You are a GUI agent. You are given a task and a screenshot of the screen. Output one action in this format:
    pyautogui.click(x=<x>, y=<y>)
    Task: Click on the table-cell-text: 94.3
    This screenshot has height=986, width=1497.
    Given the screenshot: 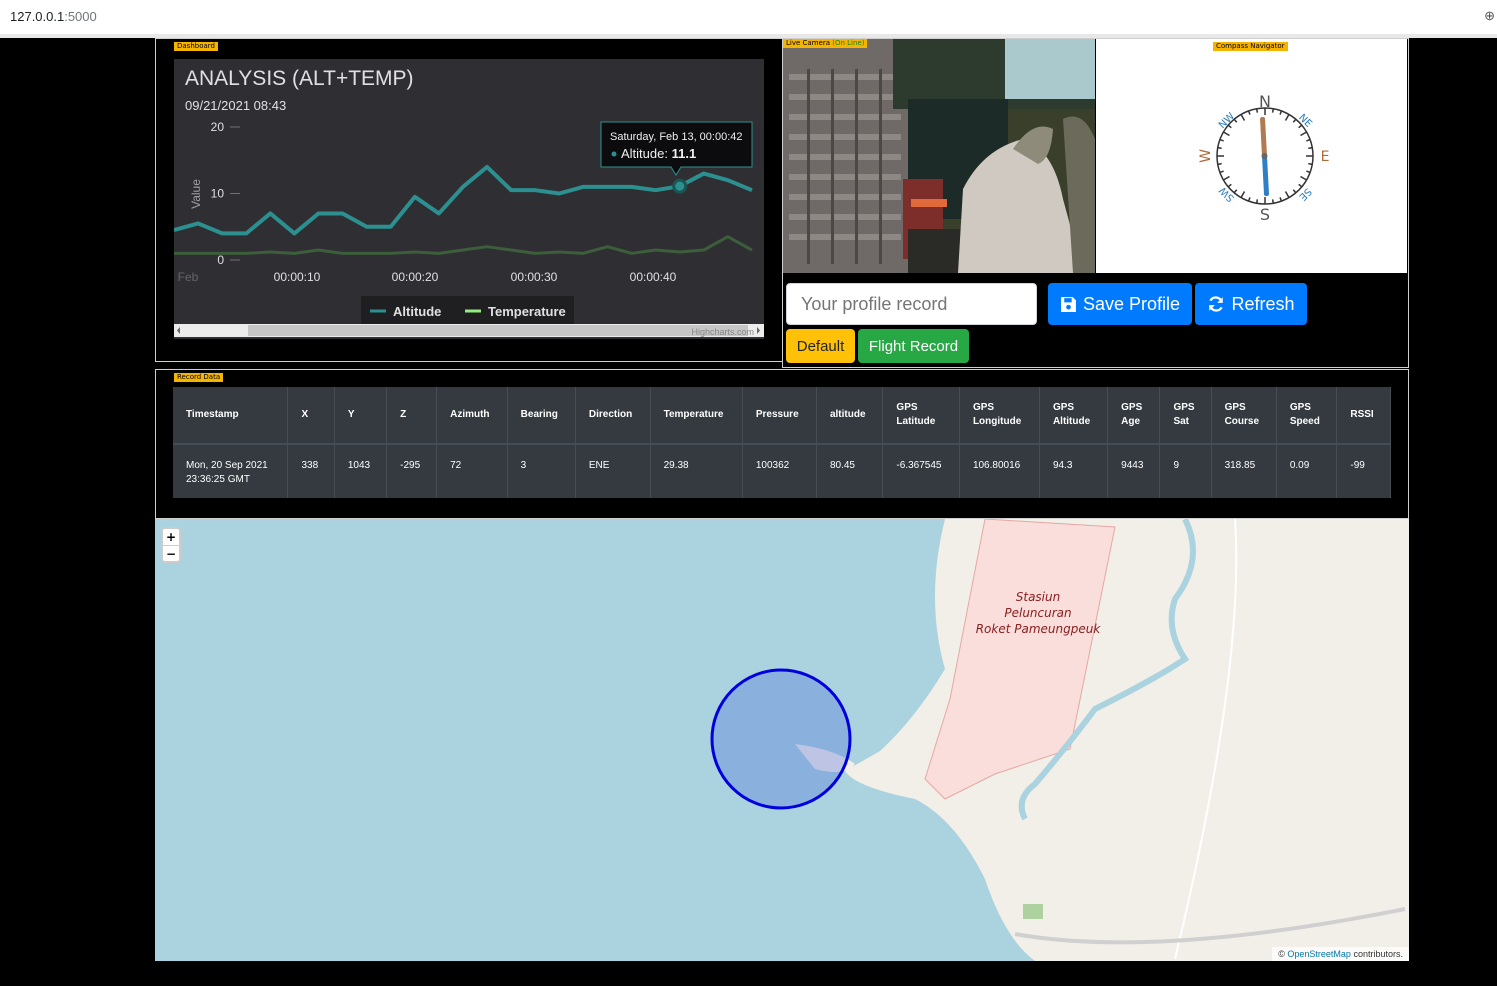 What is the action you would take?
    pyautogui.click(x=1062, y=465)
    